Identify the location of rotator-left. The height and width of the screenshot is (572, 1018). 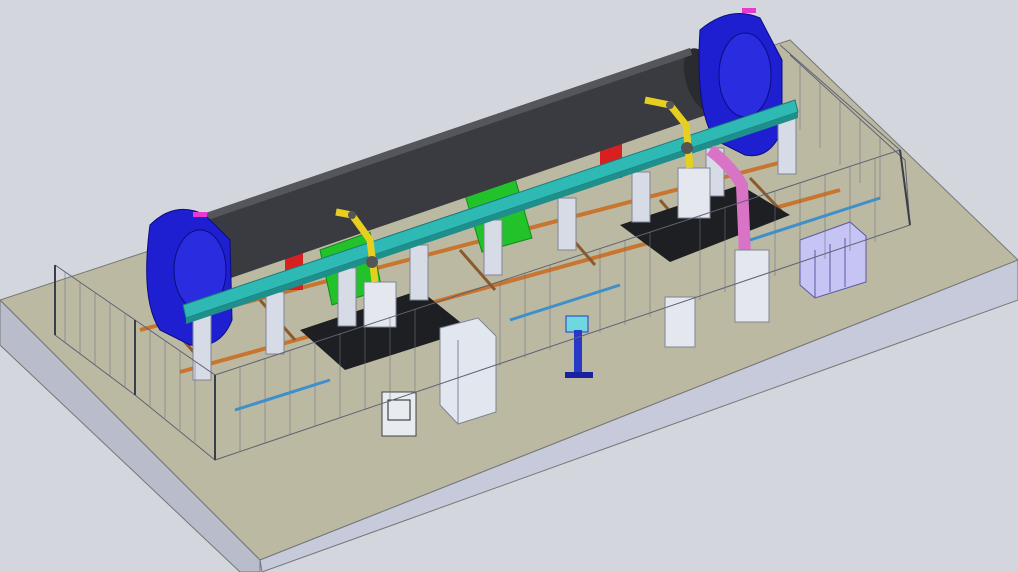
(189, 277).